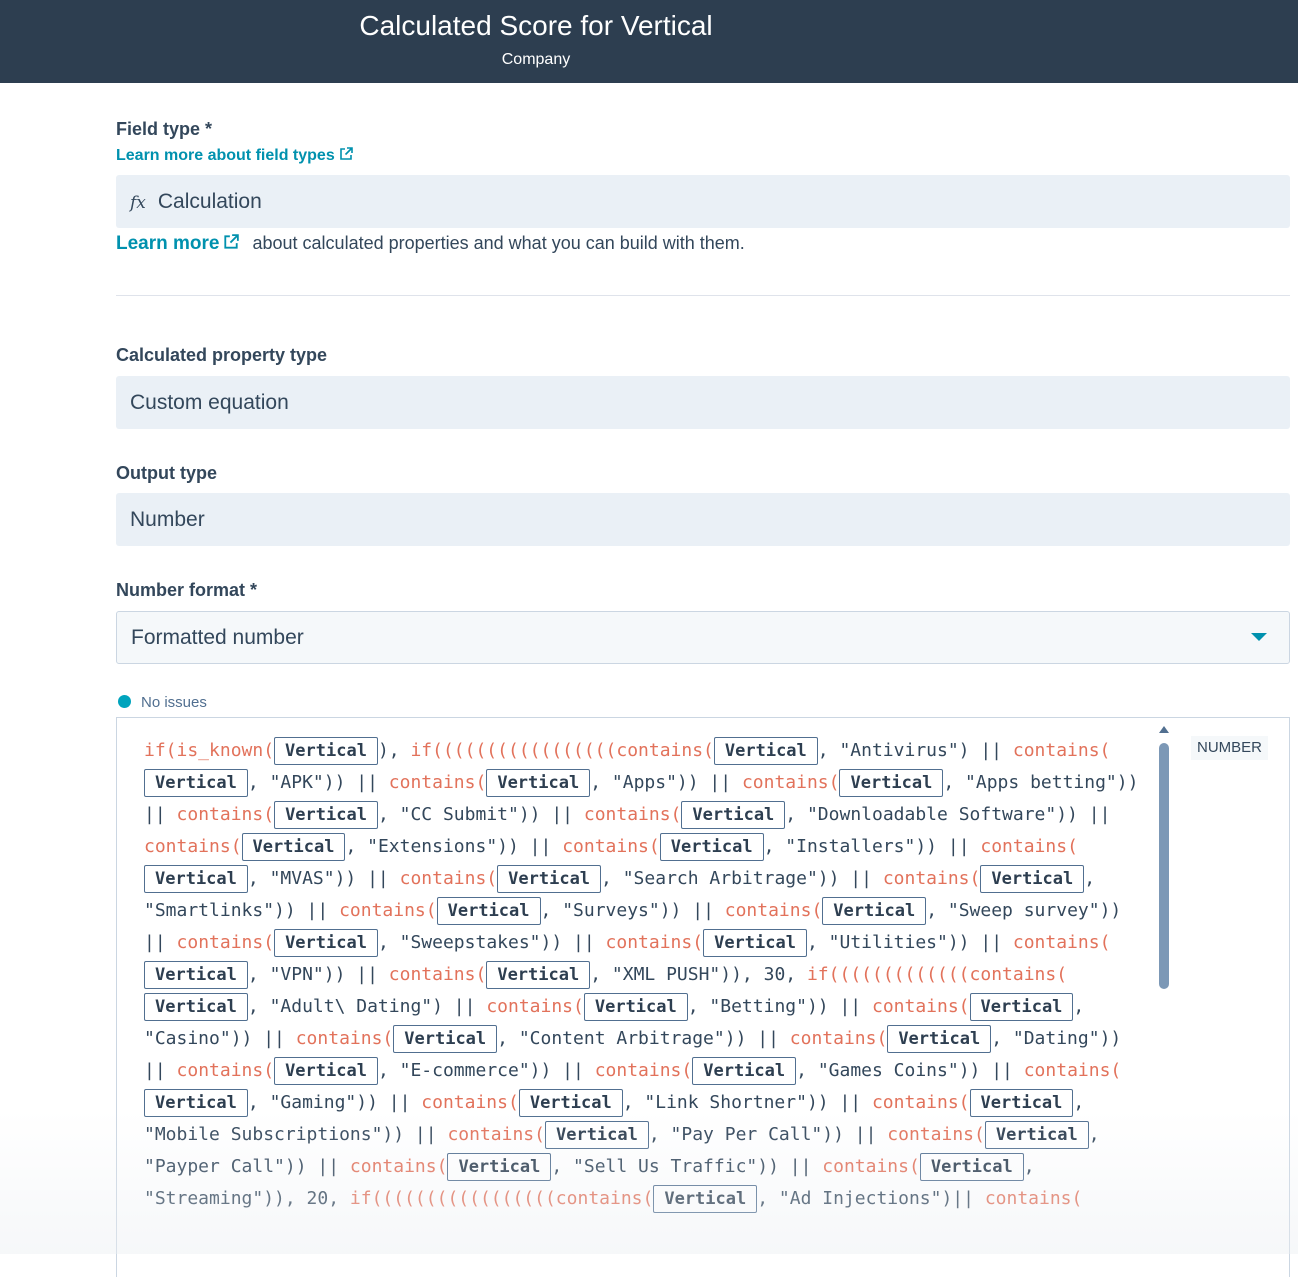 The width and height of the screenshot is (1298, 1278). I want to click on field-type-field: fx Calculation, so click(703, 201).